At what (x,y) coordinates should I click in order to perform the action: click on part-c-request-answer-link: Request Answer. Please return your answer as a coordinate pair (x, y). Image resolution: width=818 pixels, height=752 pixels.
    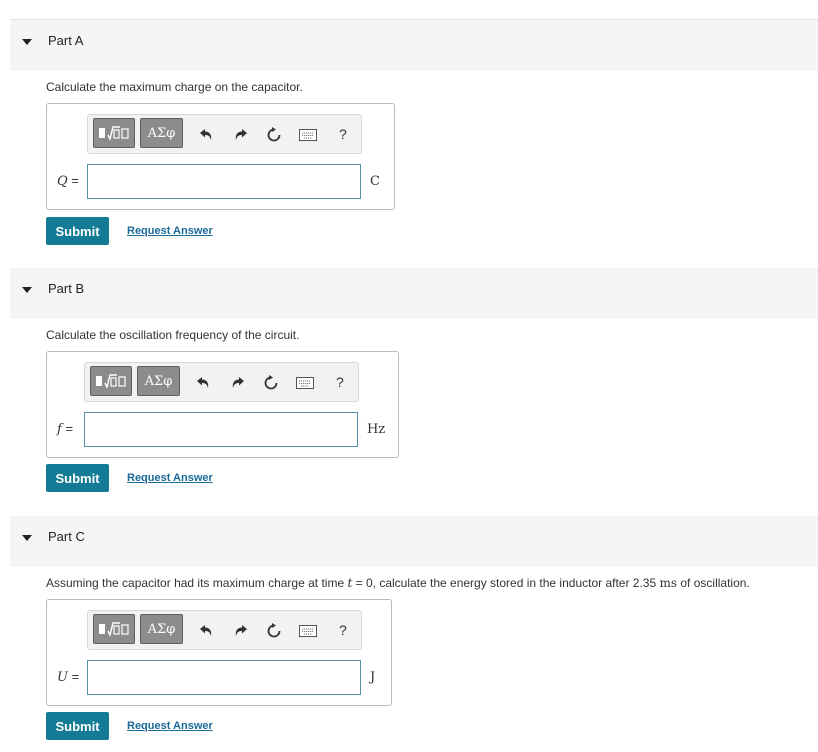
    Looking at the image, I should click on (170, 726).